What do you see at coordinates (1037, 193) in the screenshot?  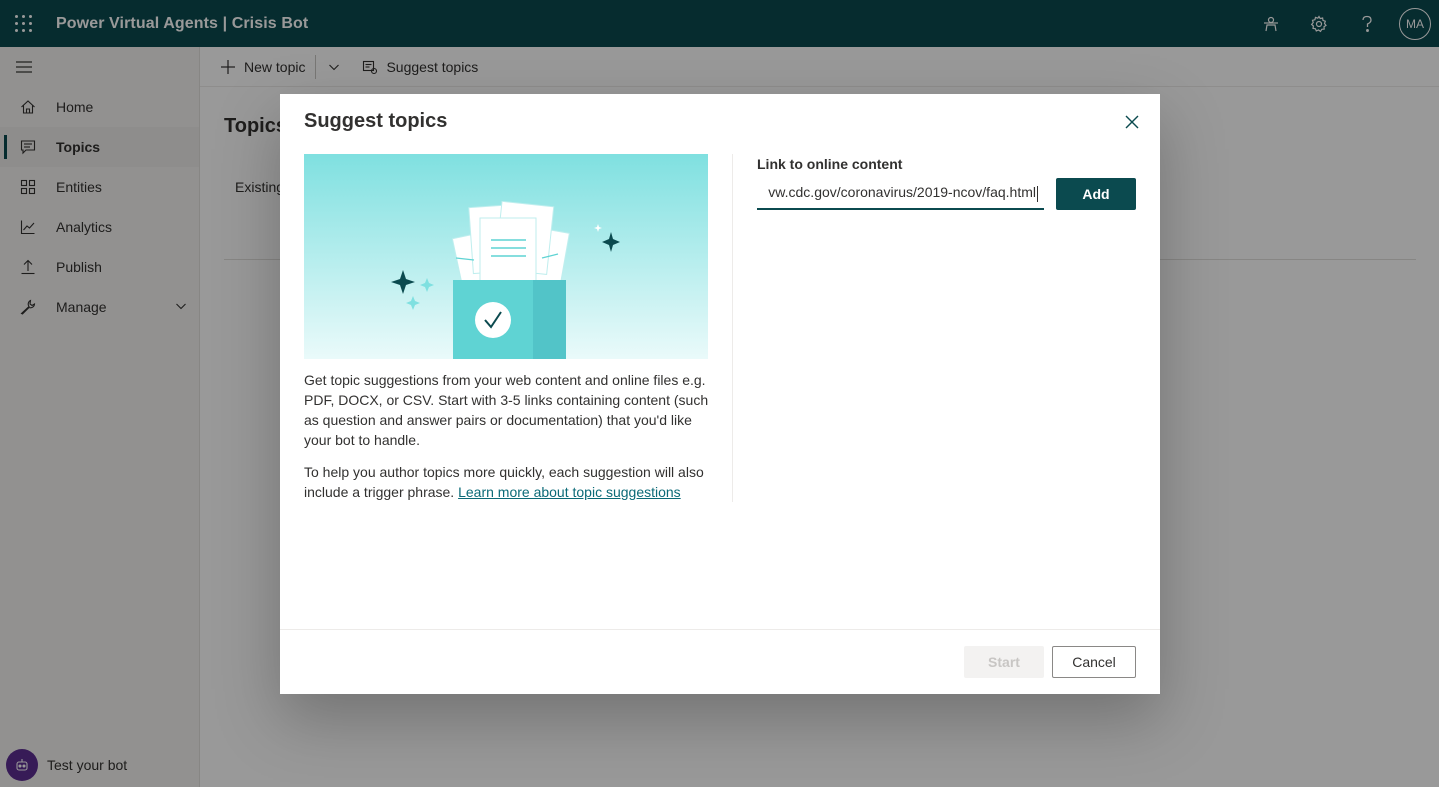 I see `text-caret` at bounding box center [1037, 193].